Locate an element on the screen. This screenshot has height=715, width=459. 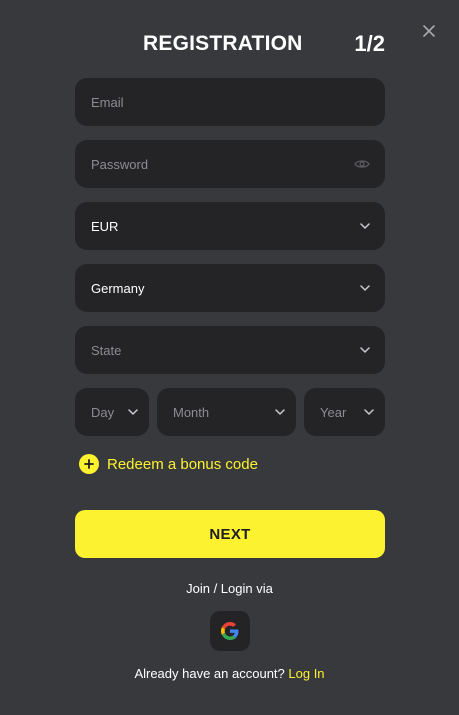
birth-day-select: Day is located at coordinates (112, 412).